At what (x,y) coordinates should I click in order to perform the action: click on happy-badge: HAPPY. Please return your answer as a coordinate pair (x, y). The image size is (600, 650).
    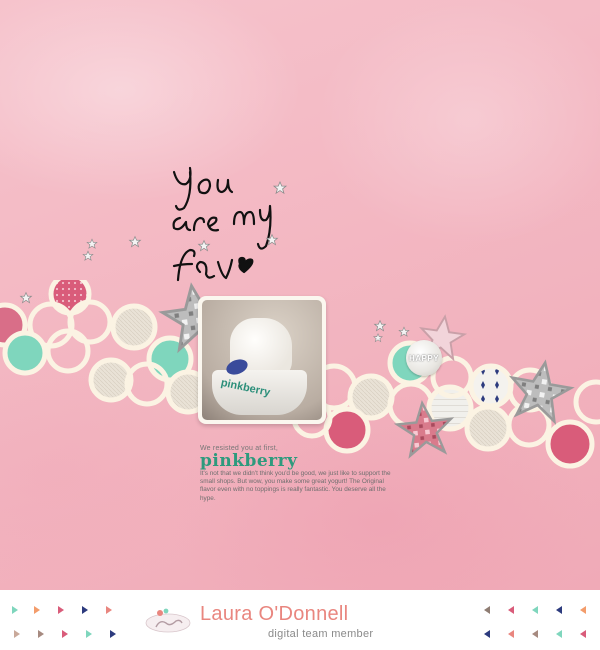
    Looking at the image, I should click on (424, 358).